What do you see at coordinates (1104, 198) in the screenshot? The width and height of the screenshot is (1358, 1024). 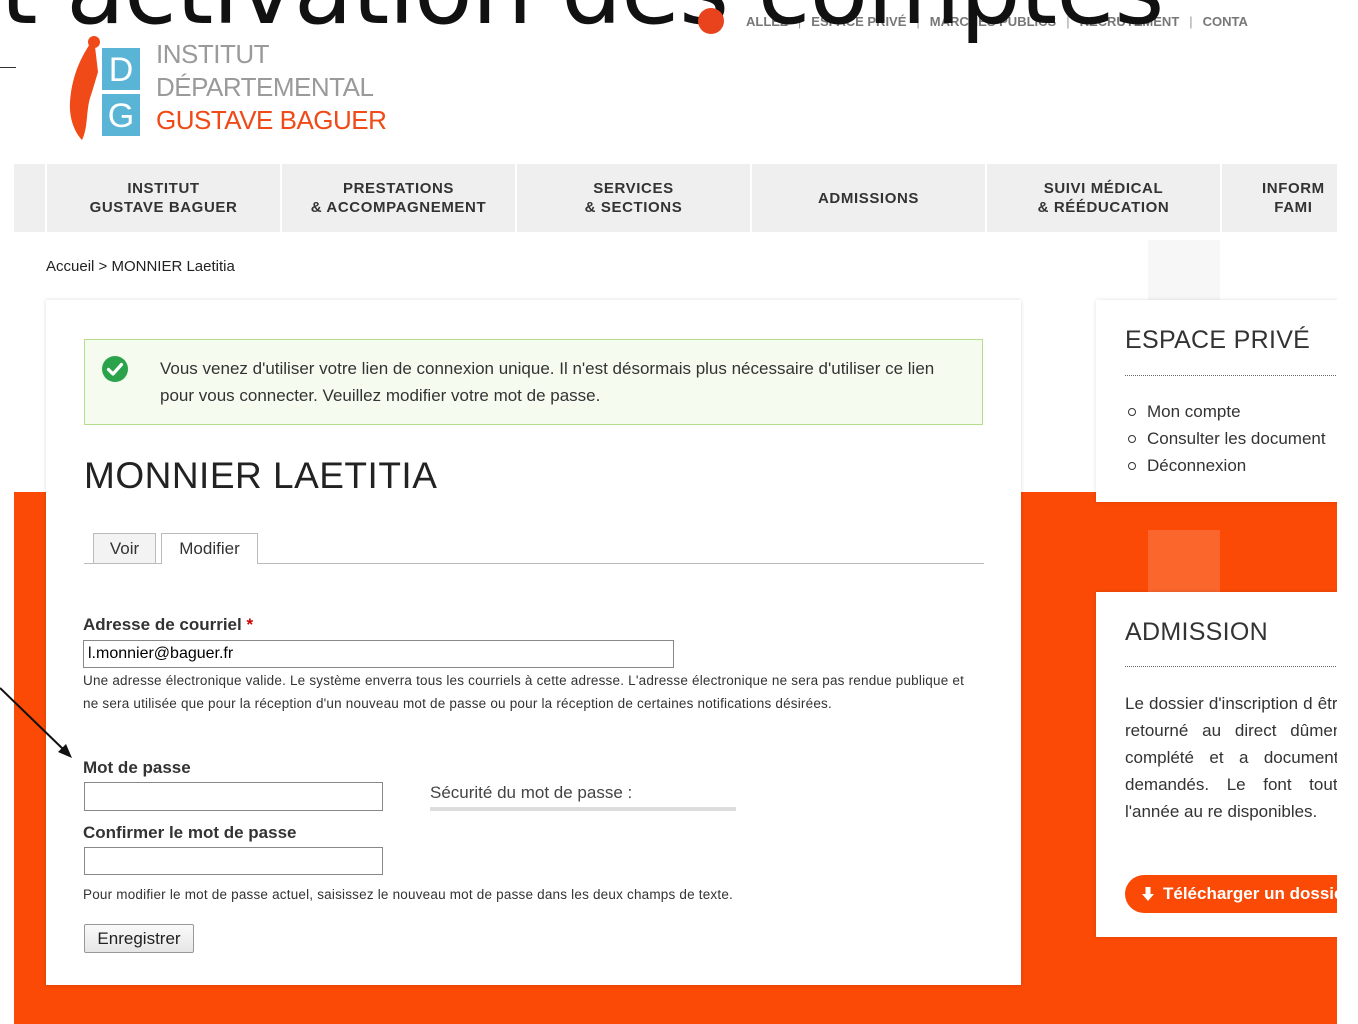 I see `nav-item-suivi-medical: SUIVI MÉDICAL & RÉÉDUCATION` at bounding box center [1104, 198].